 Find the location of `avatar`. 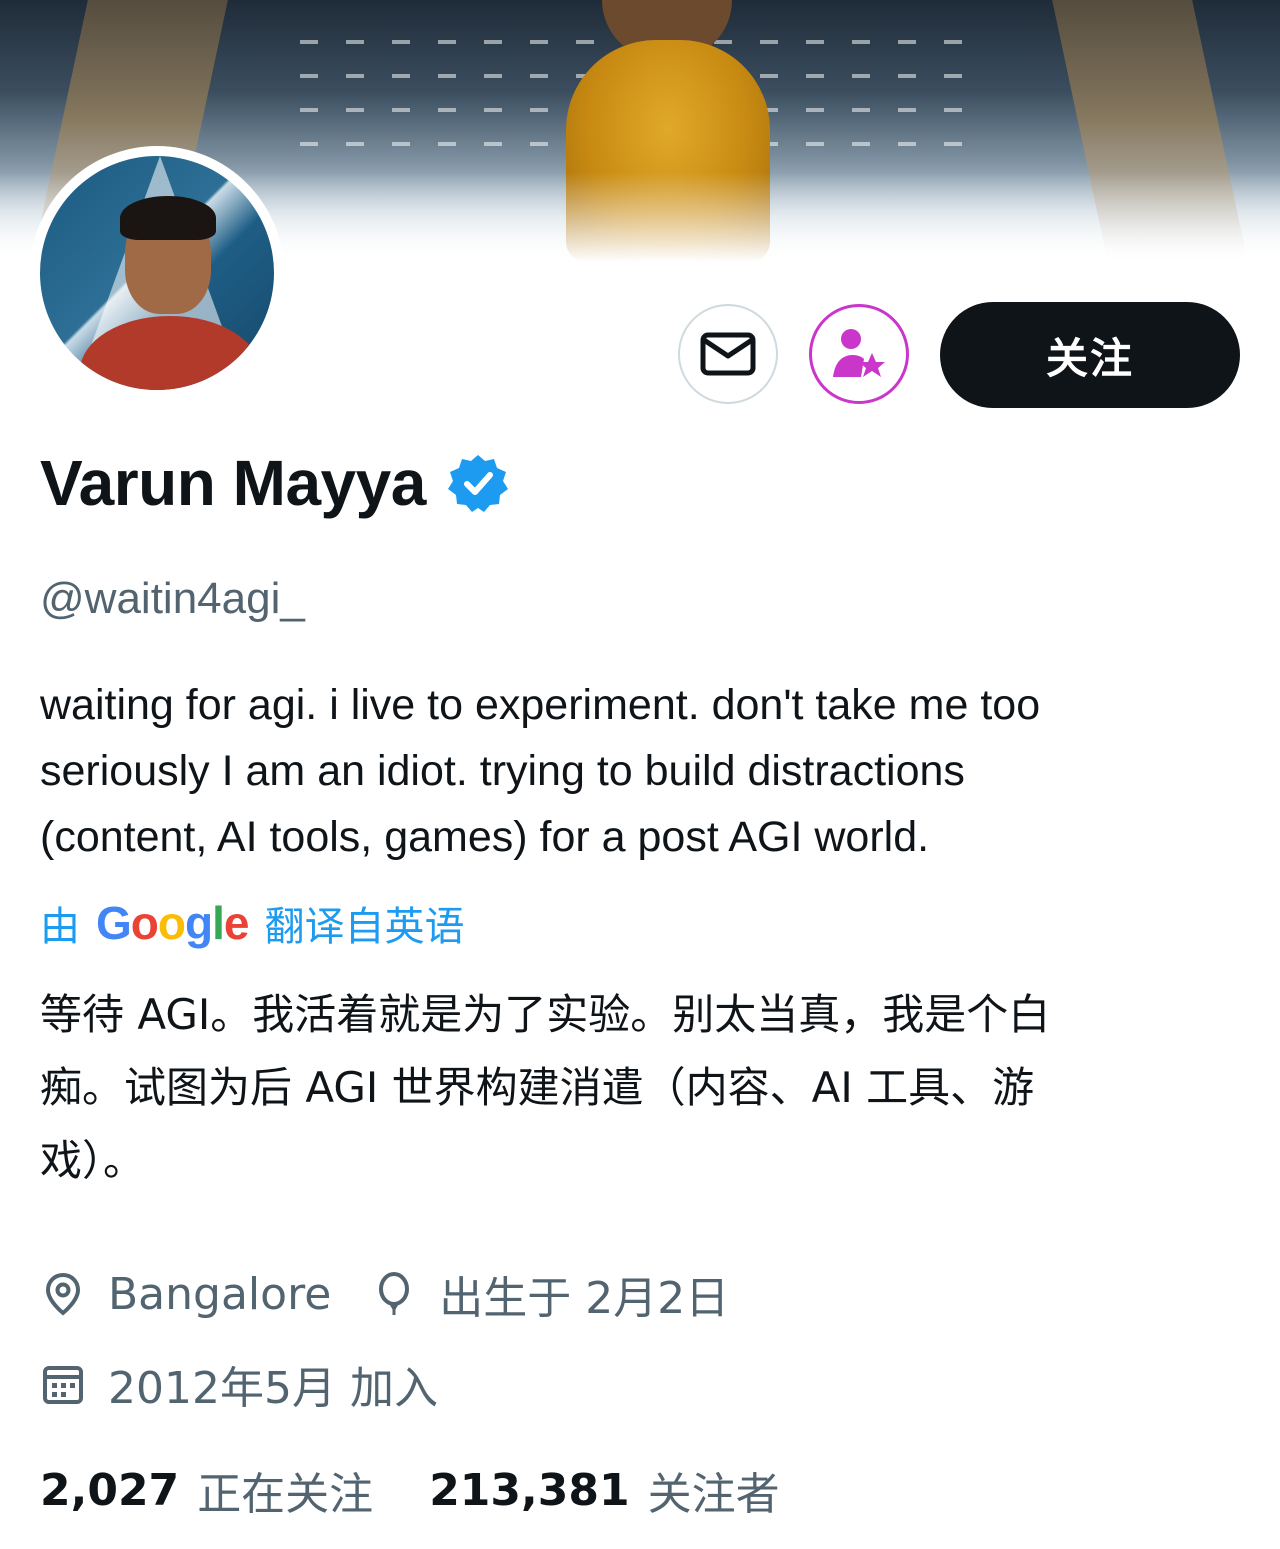

avatar is located at coordinates (157, 273).